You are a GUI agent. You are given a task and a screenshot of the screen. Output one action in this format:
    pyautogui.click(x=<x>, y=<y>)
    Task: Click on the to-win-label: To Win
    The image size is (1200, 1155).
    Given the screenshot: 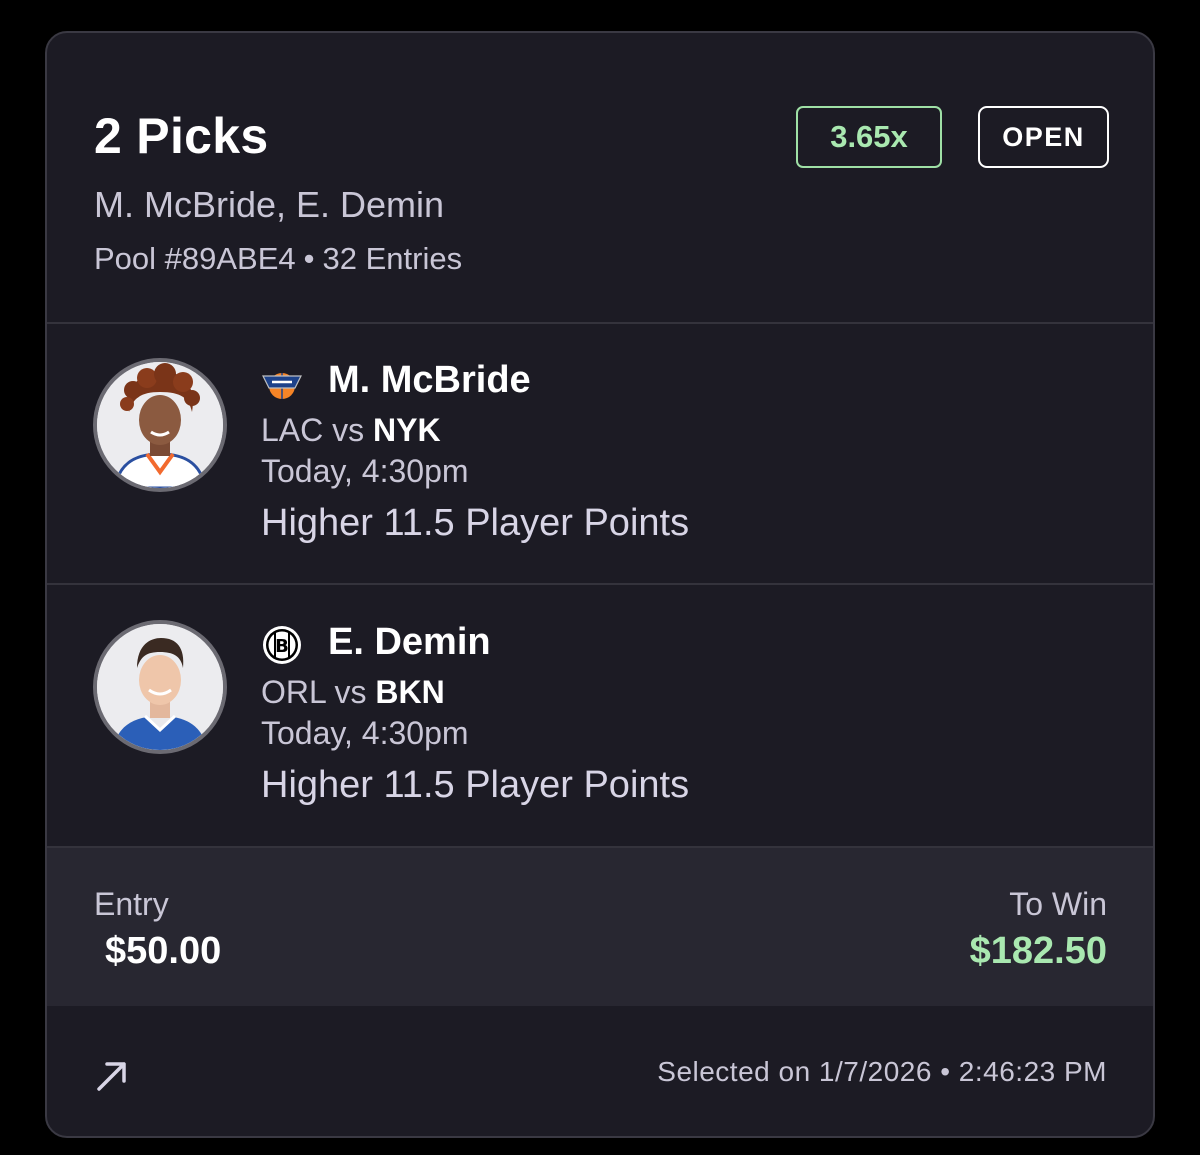 What is the action you would take?
    pyautogui.click(x=1058, y=904)
    